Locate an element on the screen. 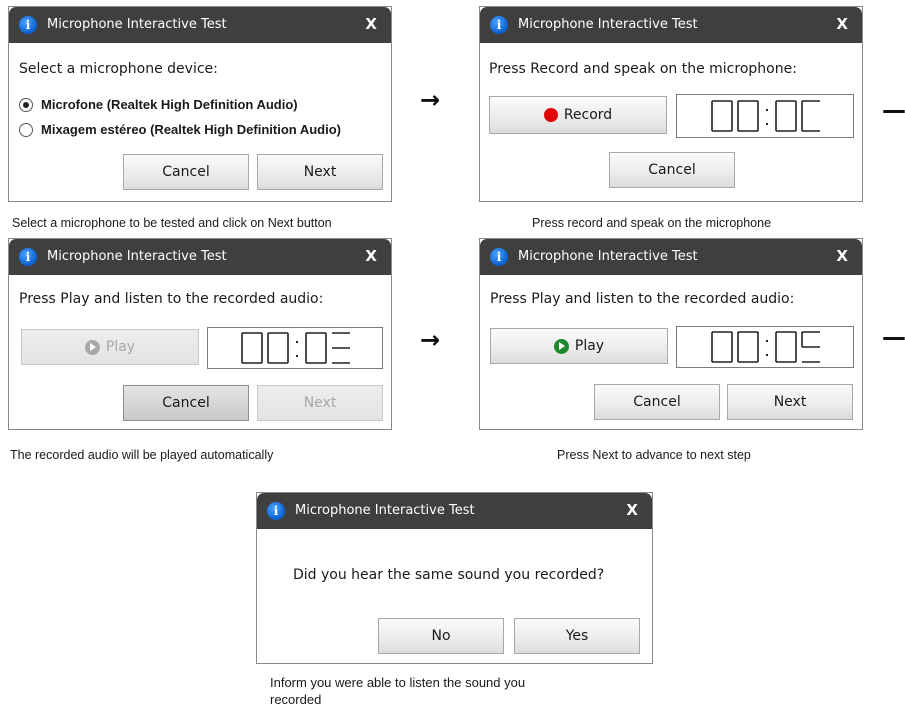  record-button: Record is located at coordinates (578, 115).